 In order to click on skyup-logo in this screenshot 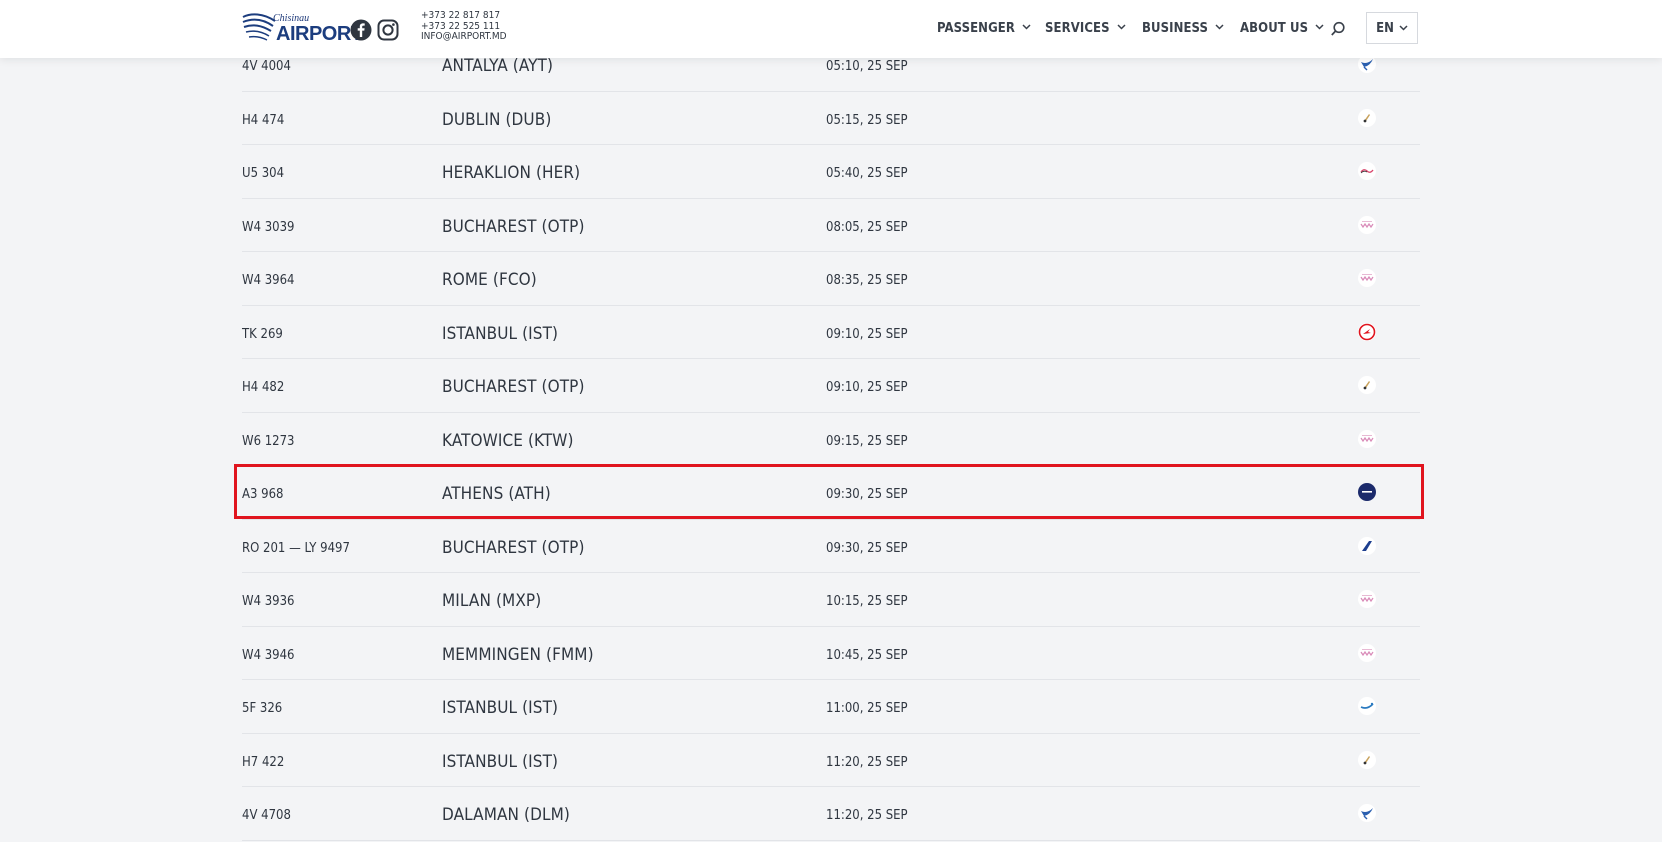, I will do `click(1367, 171)`.